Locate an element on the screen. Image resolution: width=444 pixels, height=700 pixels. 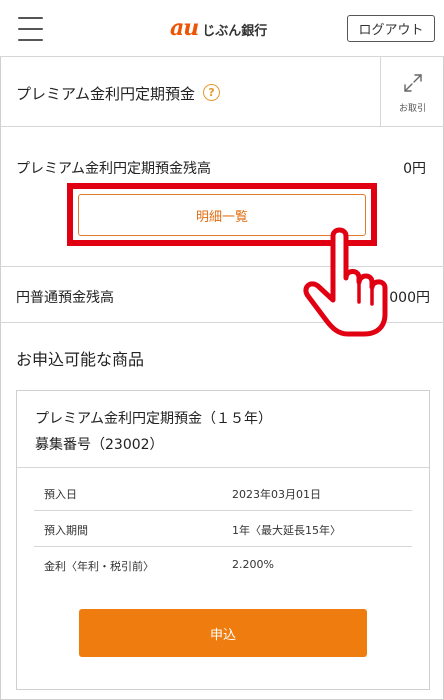
row-label: 預入日 is located at coordinates (60, 494).